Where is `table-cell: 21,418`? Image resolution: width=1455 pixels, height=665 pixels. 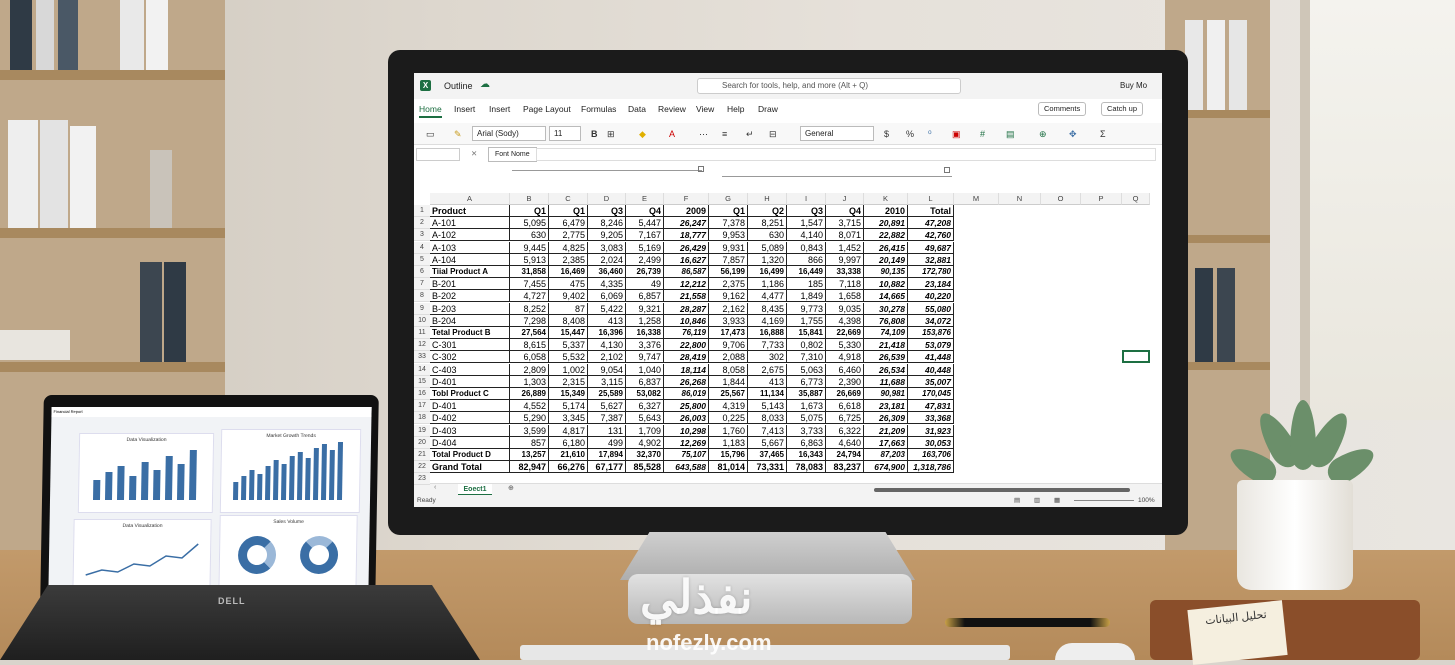
table-cell: 21,418 is located at coordinates (886, 345).